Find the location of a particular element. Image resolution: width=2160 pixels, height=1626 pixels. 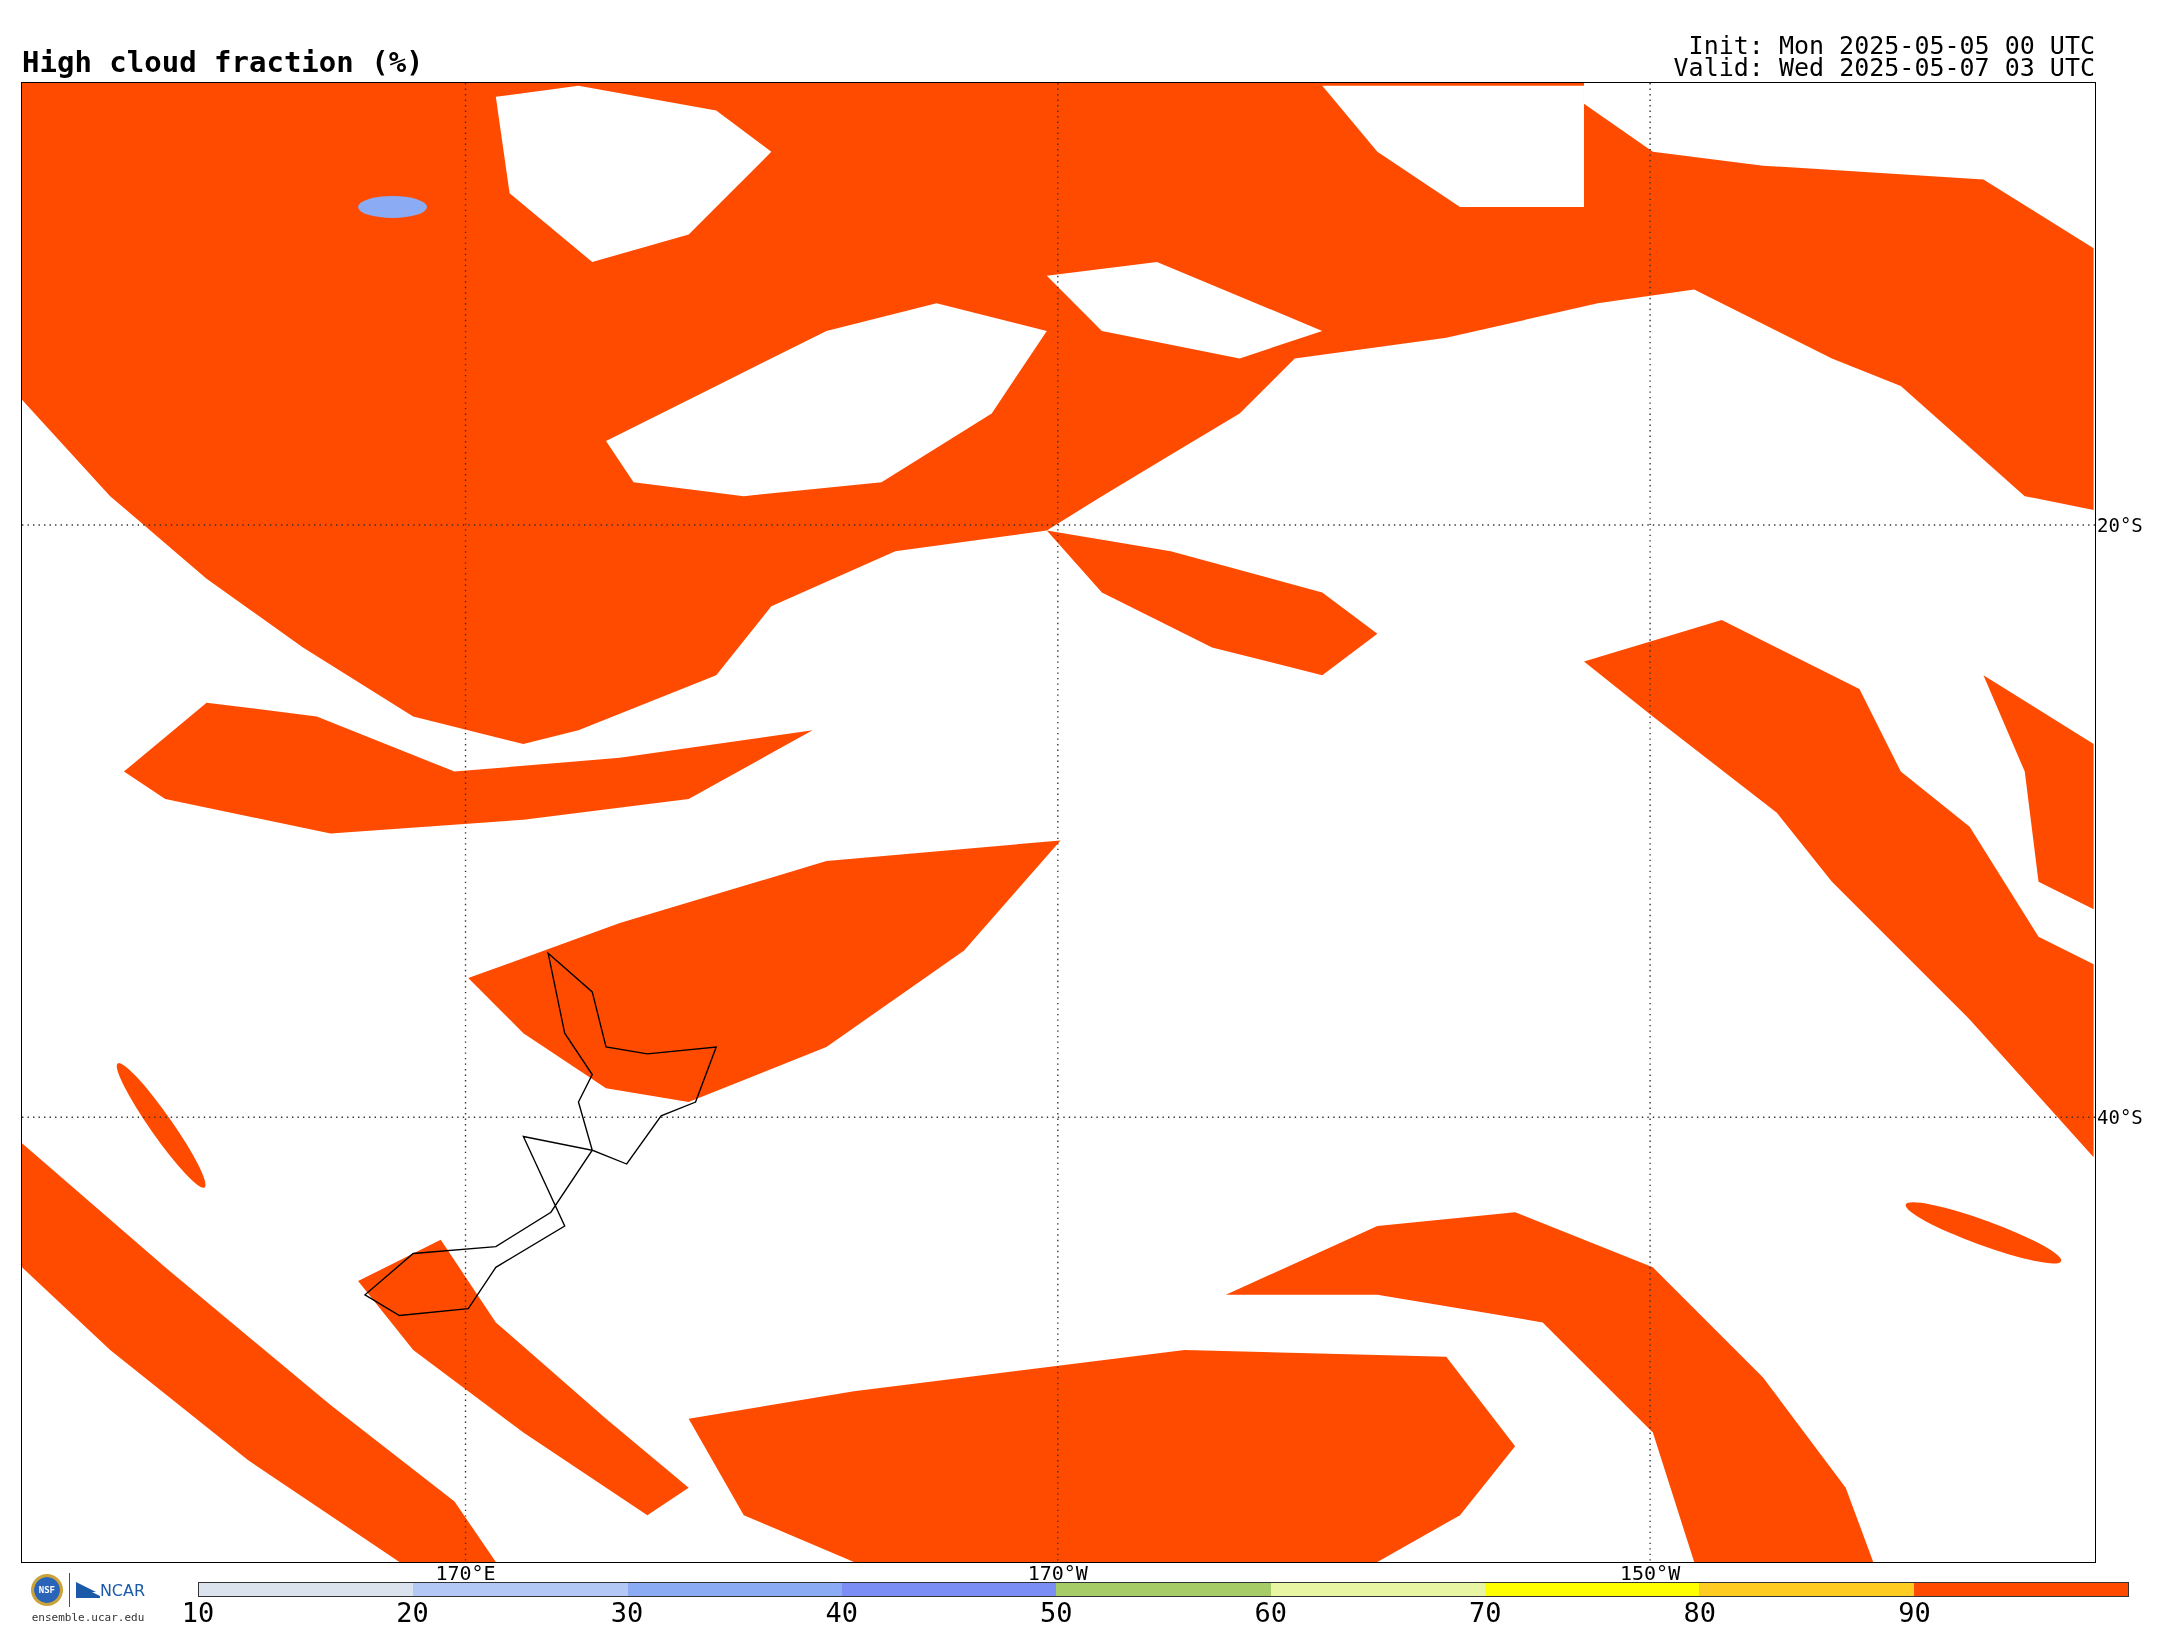

longitude-label: 170°W is located at coordinates (1057, 1573).